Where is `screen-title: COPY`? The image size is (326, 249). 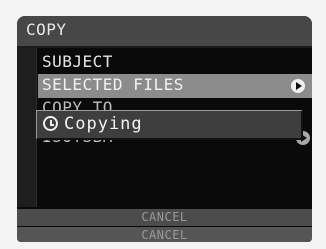
screen-title: COPY is located at coordinates (46, 29).